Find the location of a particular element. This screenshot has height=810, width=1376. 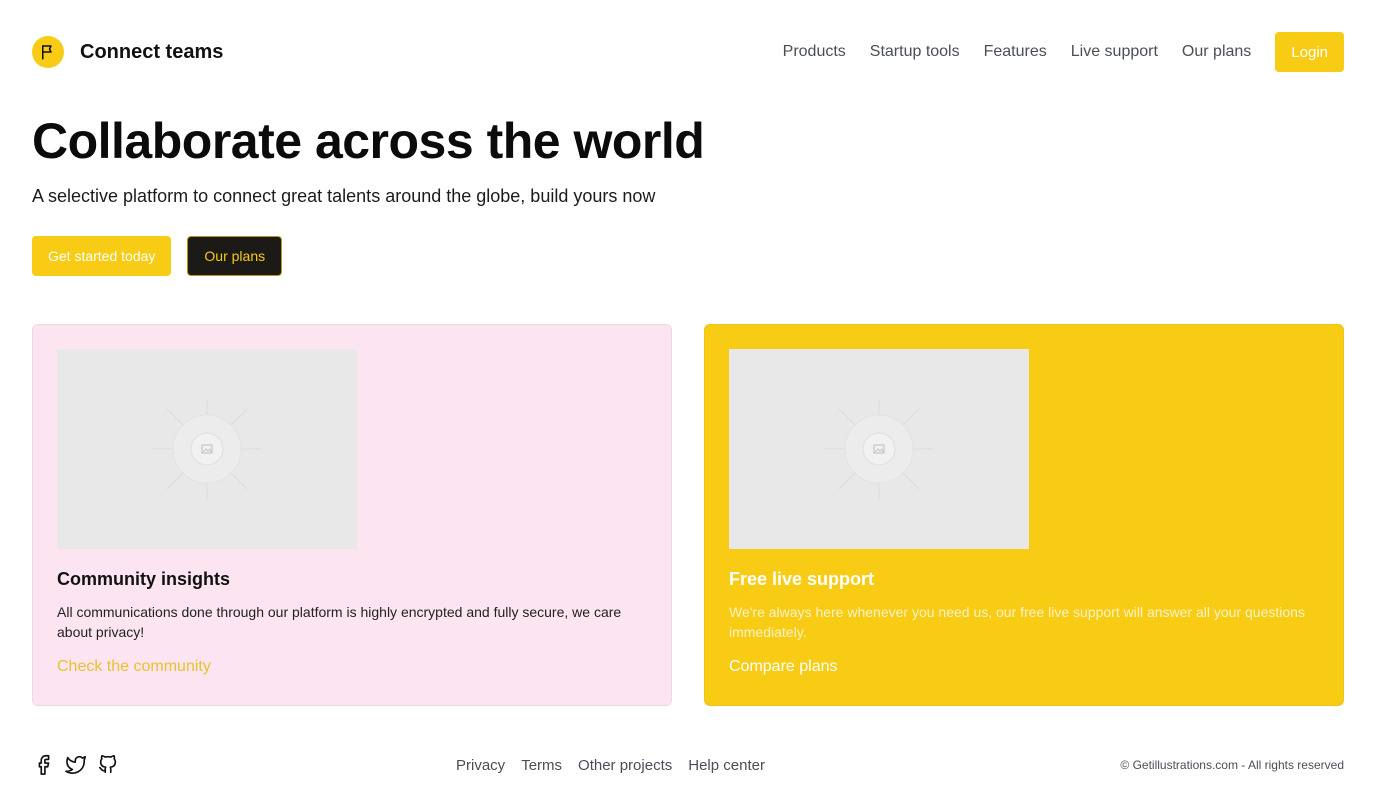

nav-item-features: Features is located at coordinates (1015, 52).